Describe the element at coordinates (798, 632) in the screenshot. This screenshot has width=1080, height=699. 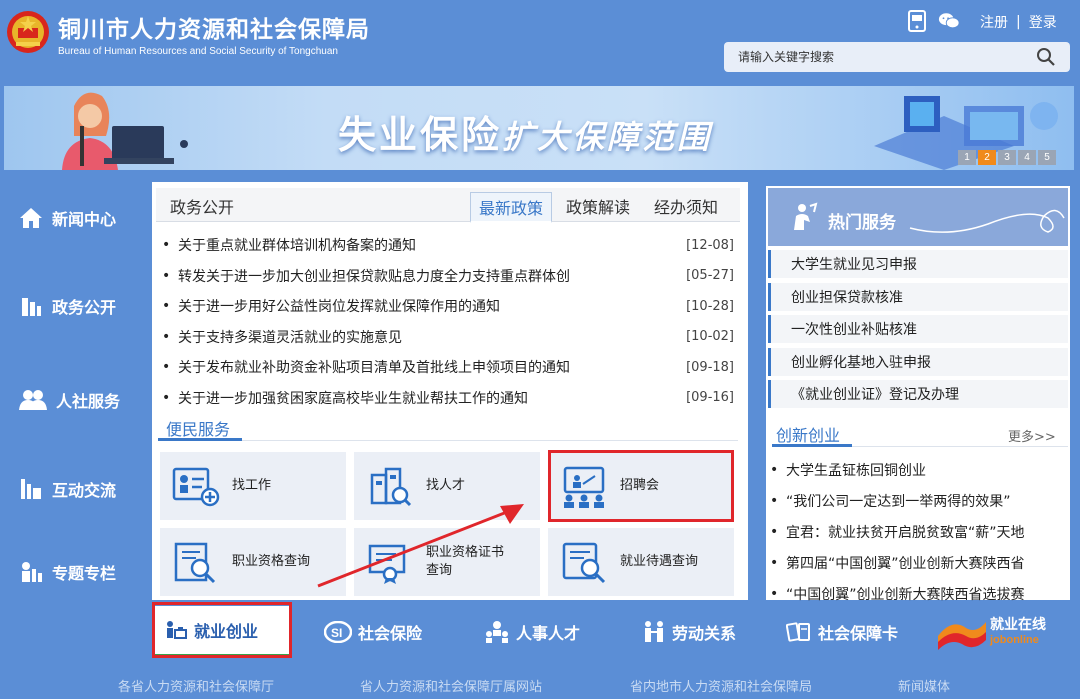
I see `card-icon` at that location.